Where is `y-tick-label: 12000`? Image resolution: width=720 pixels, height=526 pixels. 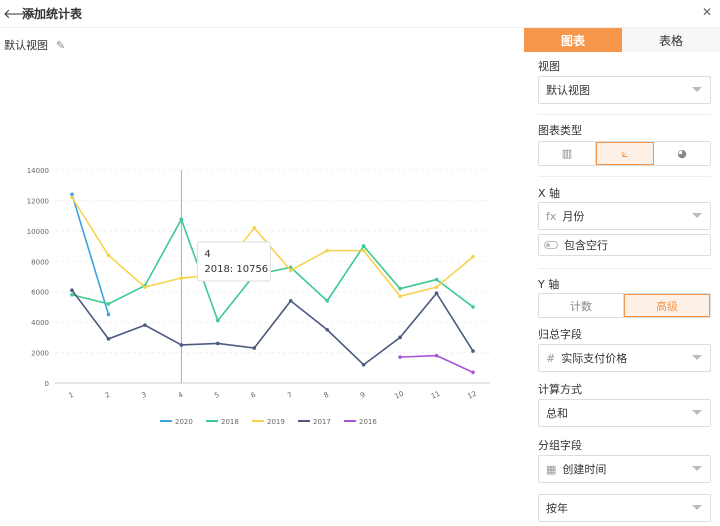
y-tick-label: 12000 is located at coordinates (38, 201).